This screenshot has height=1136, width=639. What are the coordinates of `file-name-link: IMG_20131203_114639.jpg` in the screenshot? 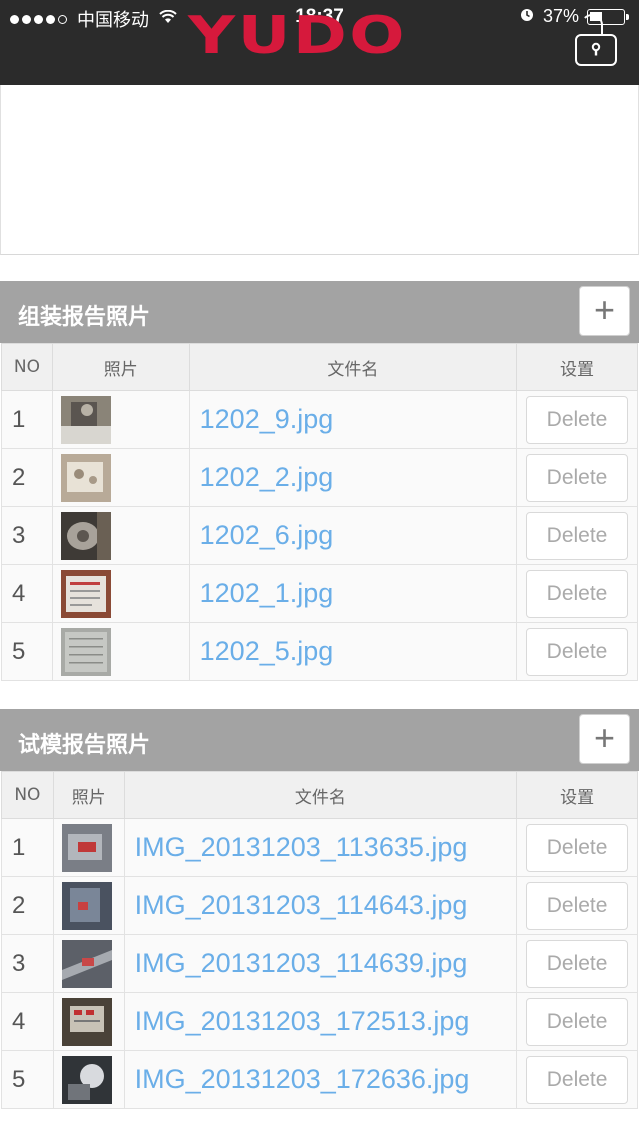 It's located at (320, 963).